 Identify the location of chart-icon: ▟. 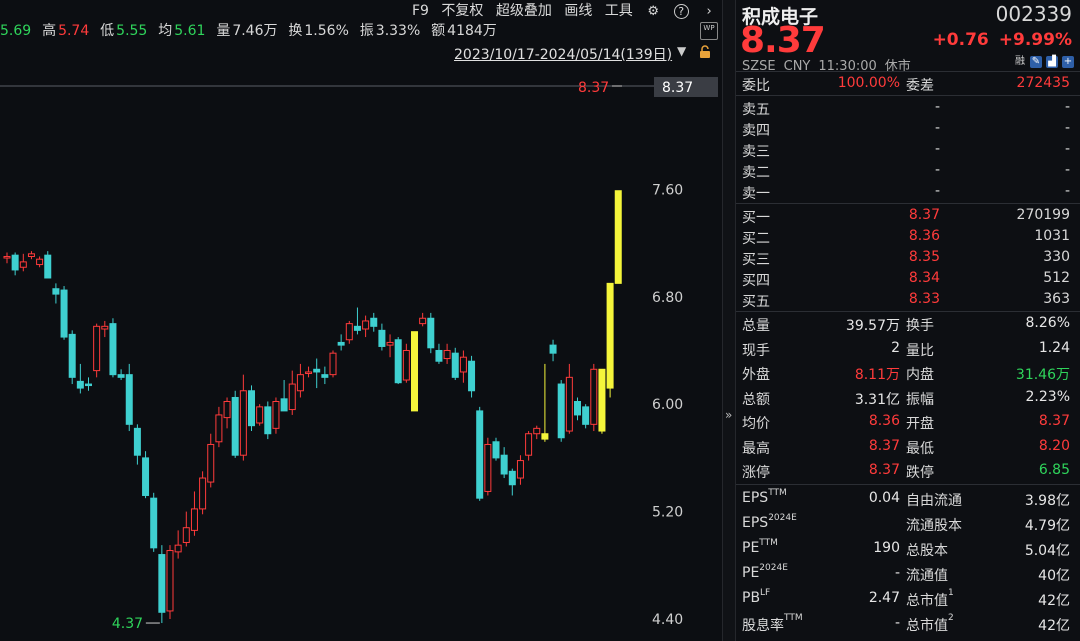
(1052, 62).